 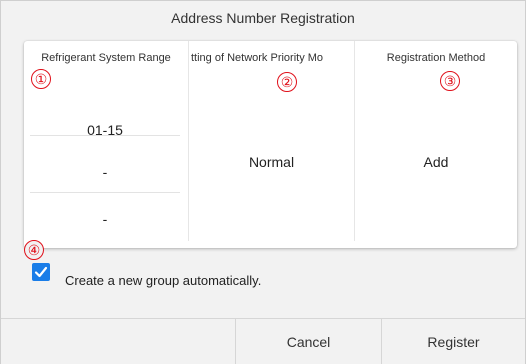 I want to click on dialog-title: Address Number Registration, so click(x=263, y=18).